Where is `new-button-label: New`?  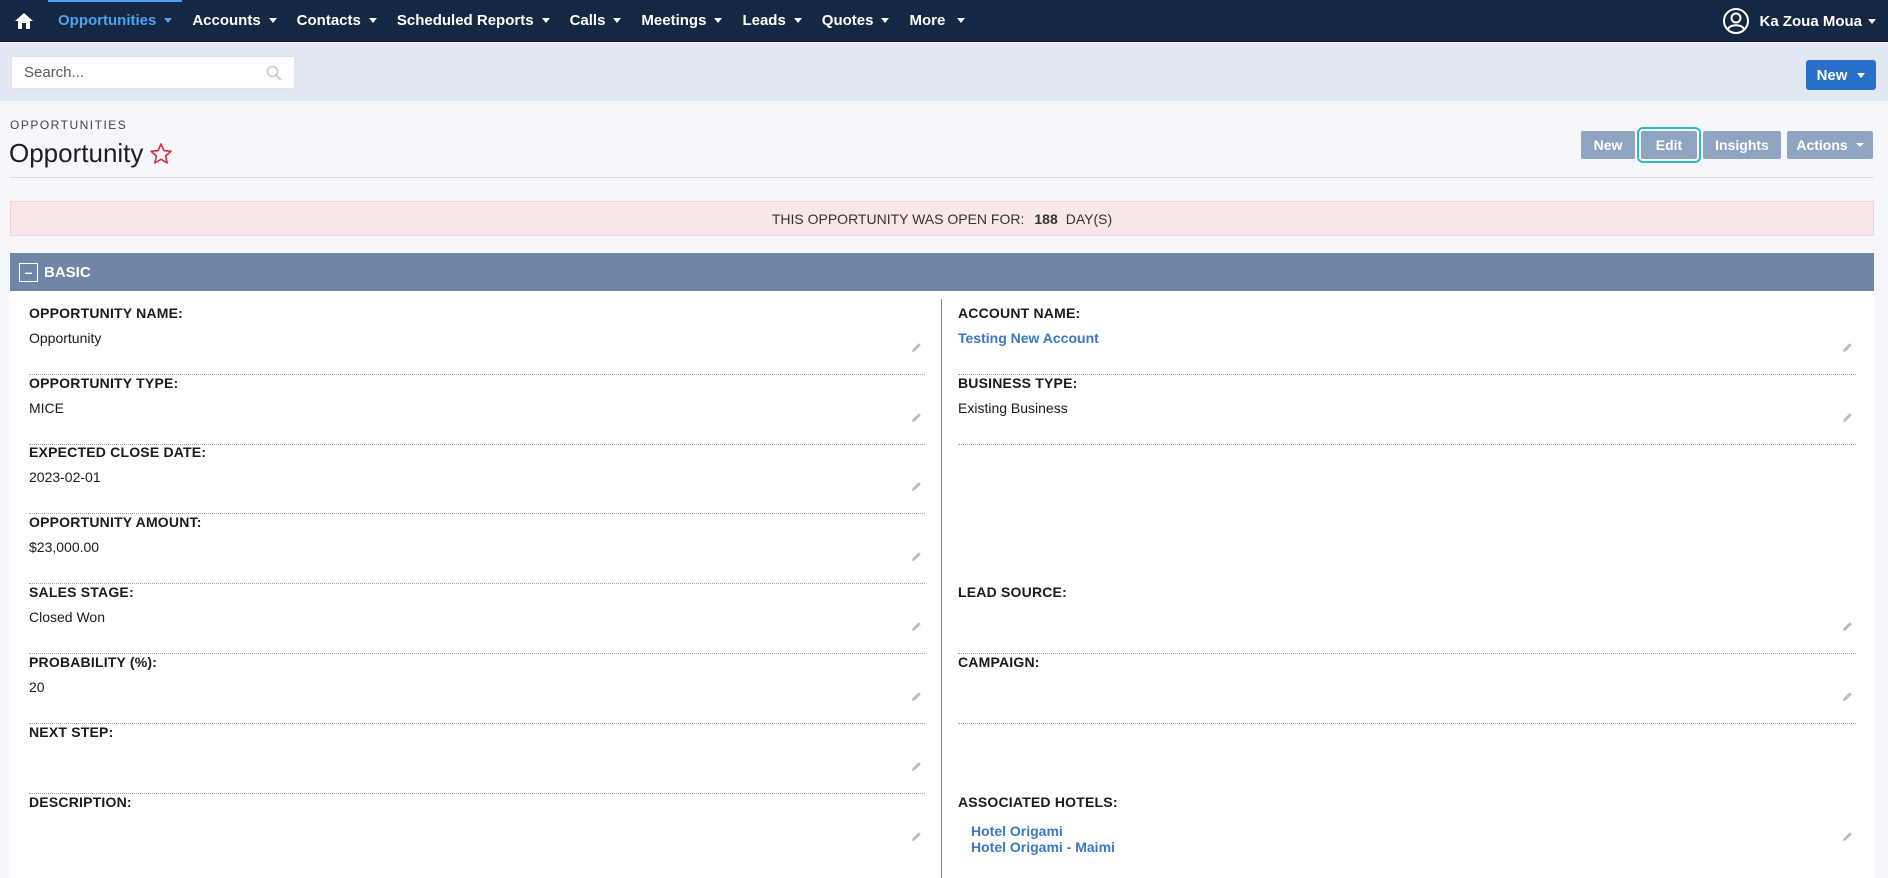 new-button-label: New is located at coordinates (1832, 75).